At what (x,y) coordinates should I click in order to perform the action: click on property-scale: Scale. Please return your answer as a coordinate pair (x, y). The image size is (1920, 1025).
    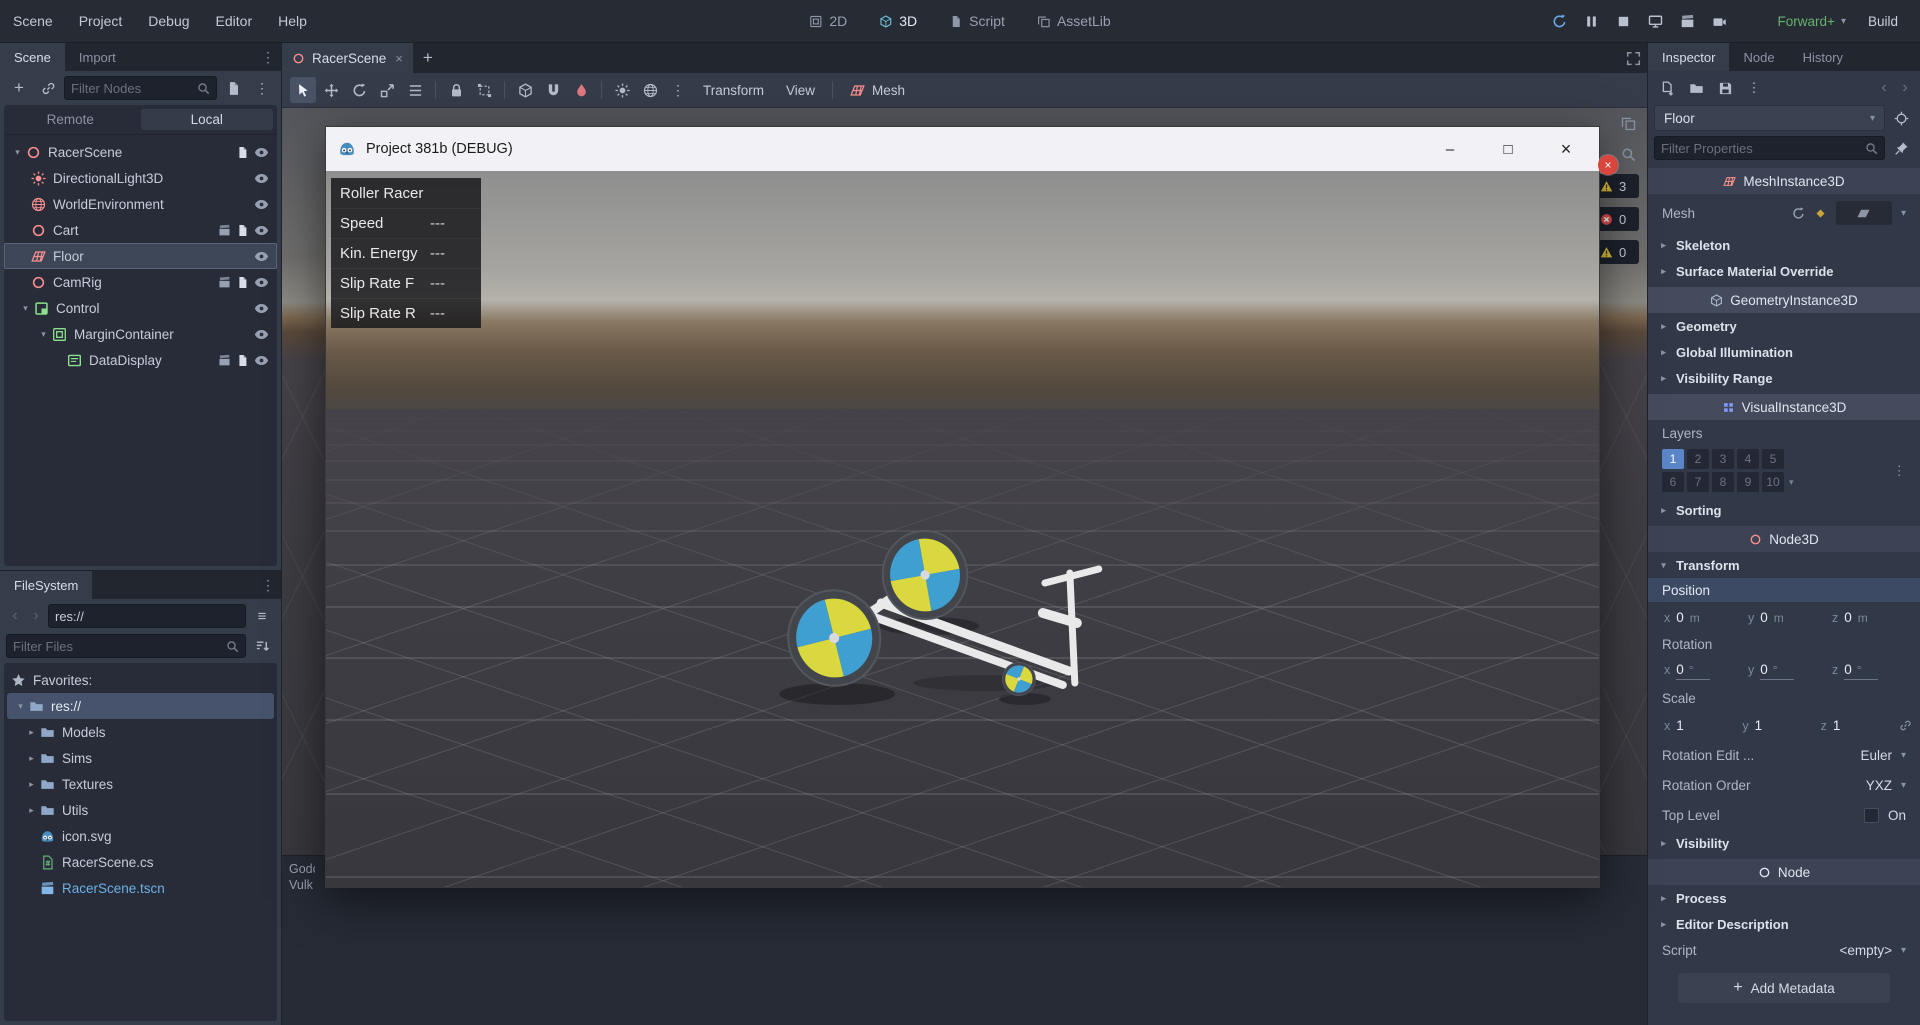
    Looking at the image, I should click on (1784, 698).